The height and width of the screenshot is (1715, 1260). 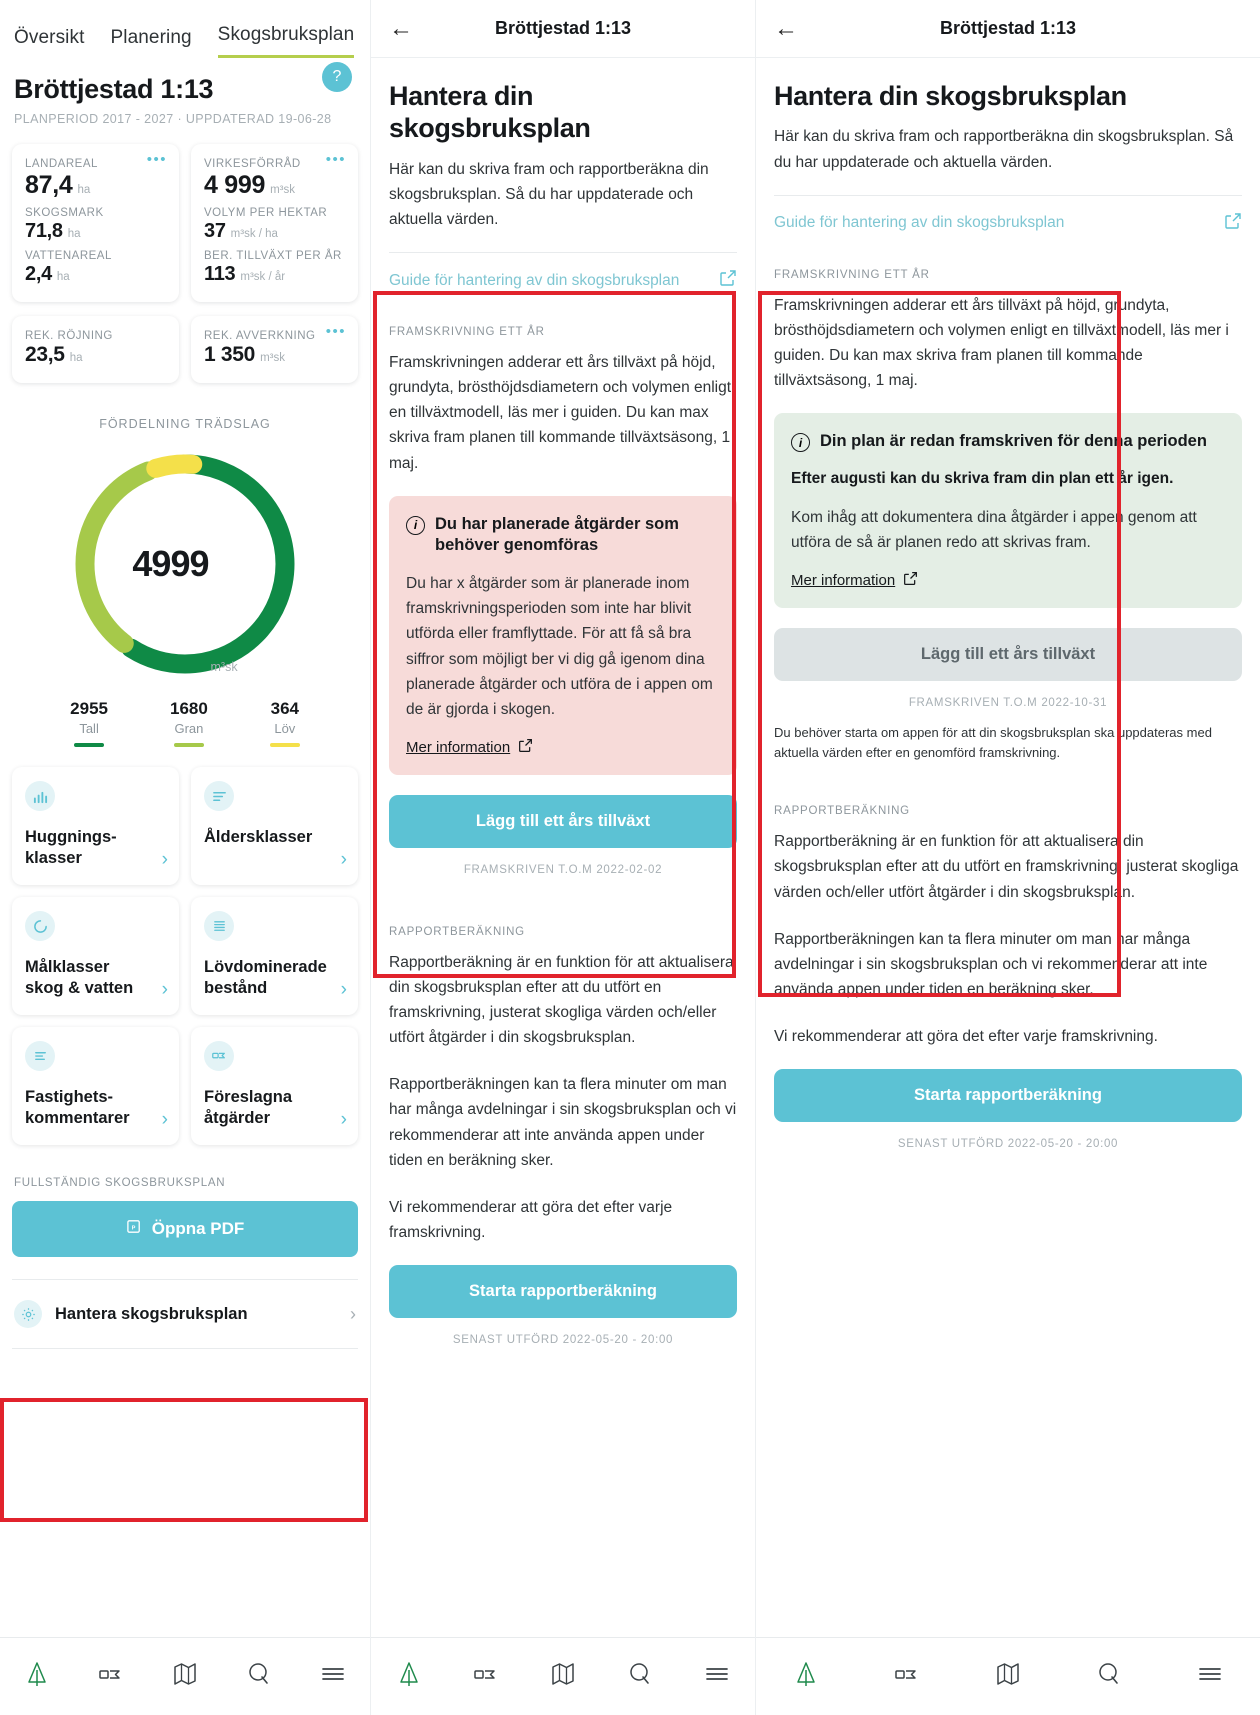 I want to click on tile-label: Åldersklasser, so click(x=258, y=837).